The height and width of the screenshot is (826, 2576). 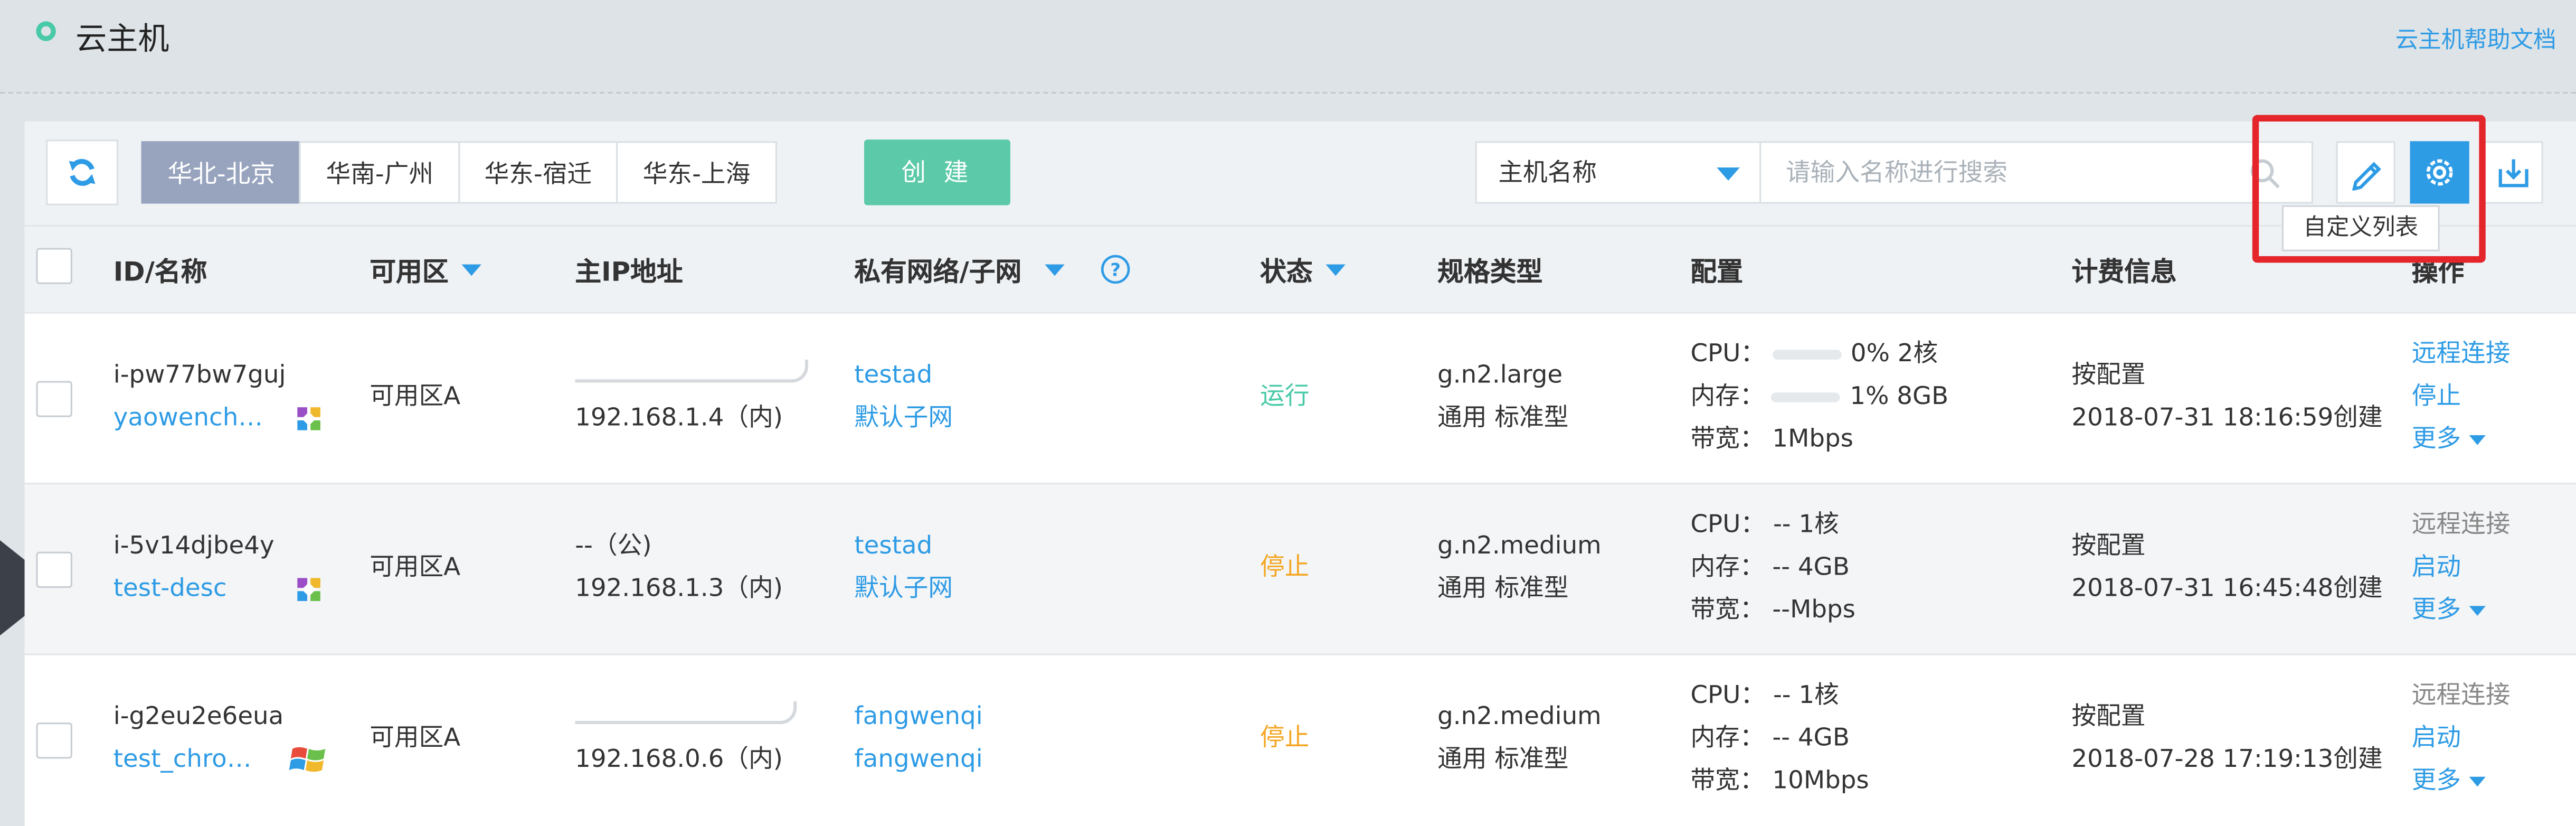 I want to click on status-badge: 停止, so click(x=1285, y=566).